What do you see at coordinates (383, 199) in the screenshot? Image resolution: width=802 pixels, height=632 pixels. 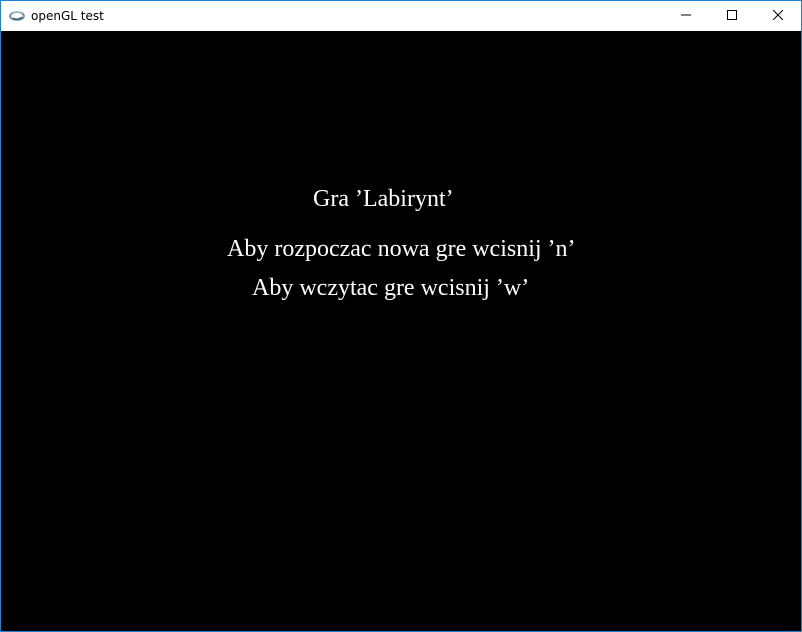 I see `game-title: Gra ’Labirynt’` at bounding box center [383, 199].